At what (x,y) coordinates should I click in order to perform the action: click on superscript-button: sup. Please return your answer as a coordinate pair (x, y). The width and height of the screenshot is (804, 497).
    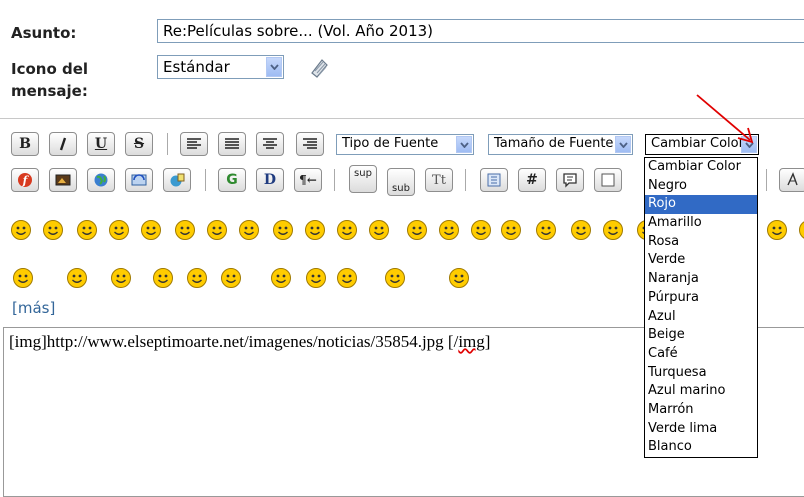
    Looking at the image, I should click on (363, 179).